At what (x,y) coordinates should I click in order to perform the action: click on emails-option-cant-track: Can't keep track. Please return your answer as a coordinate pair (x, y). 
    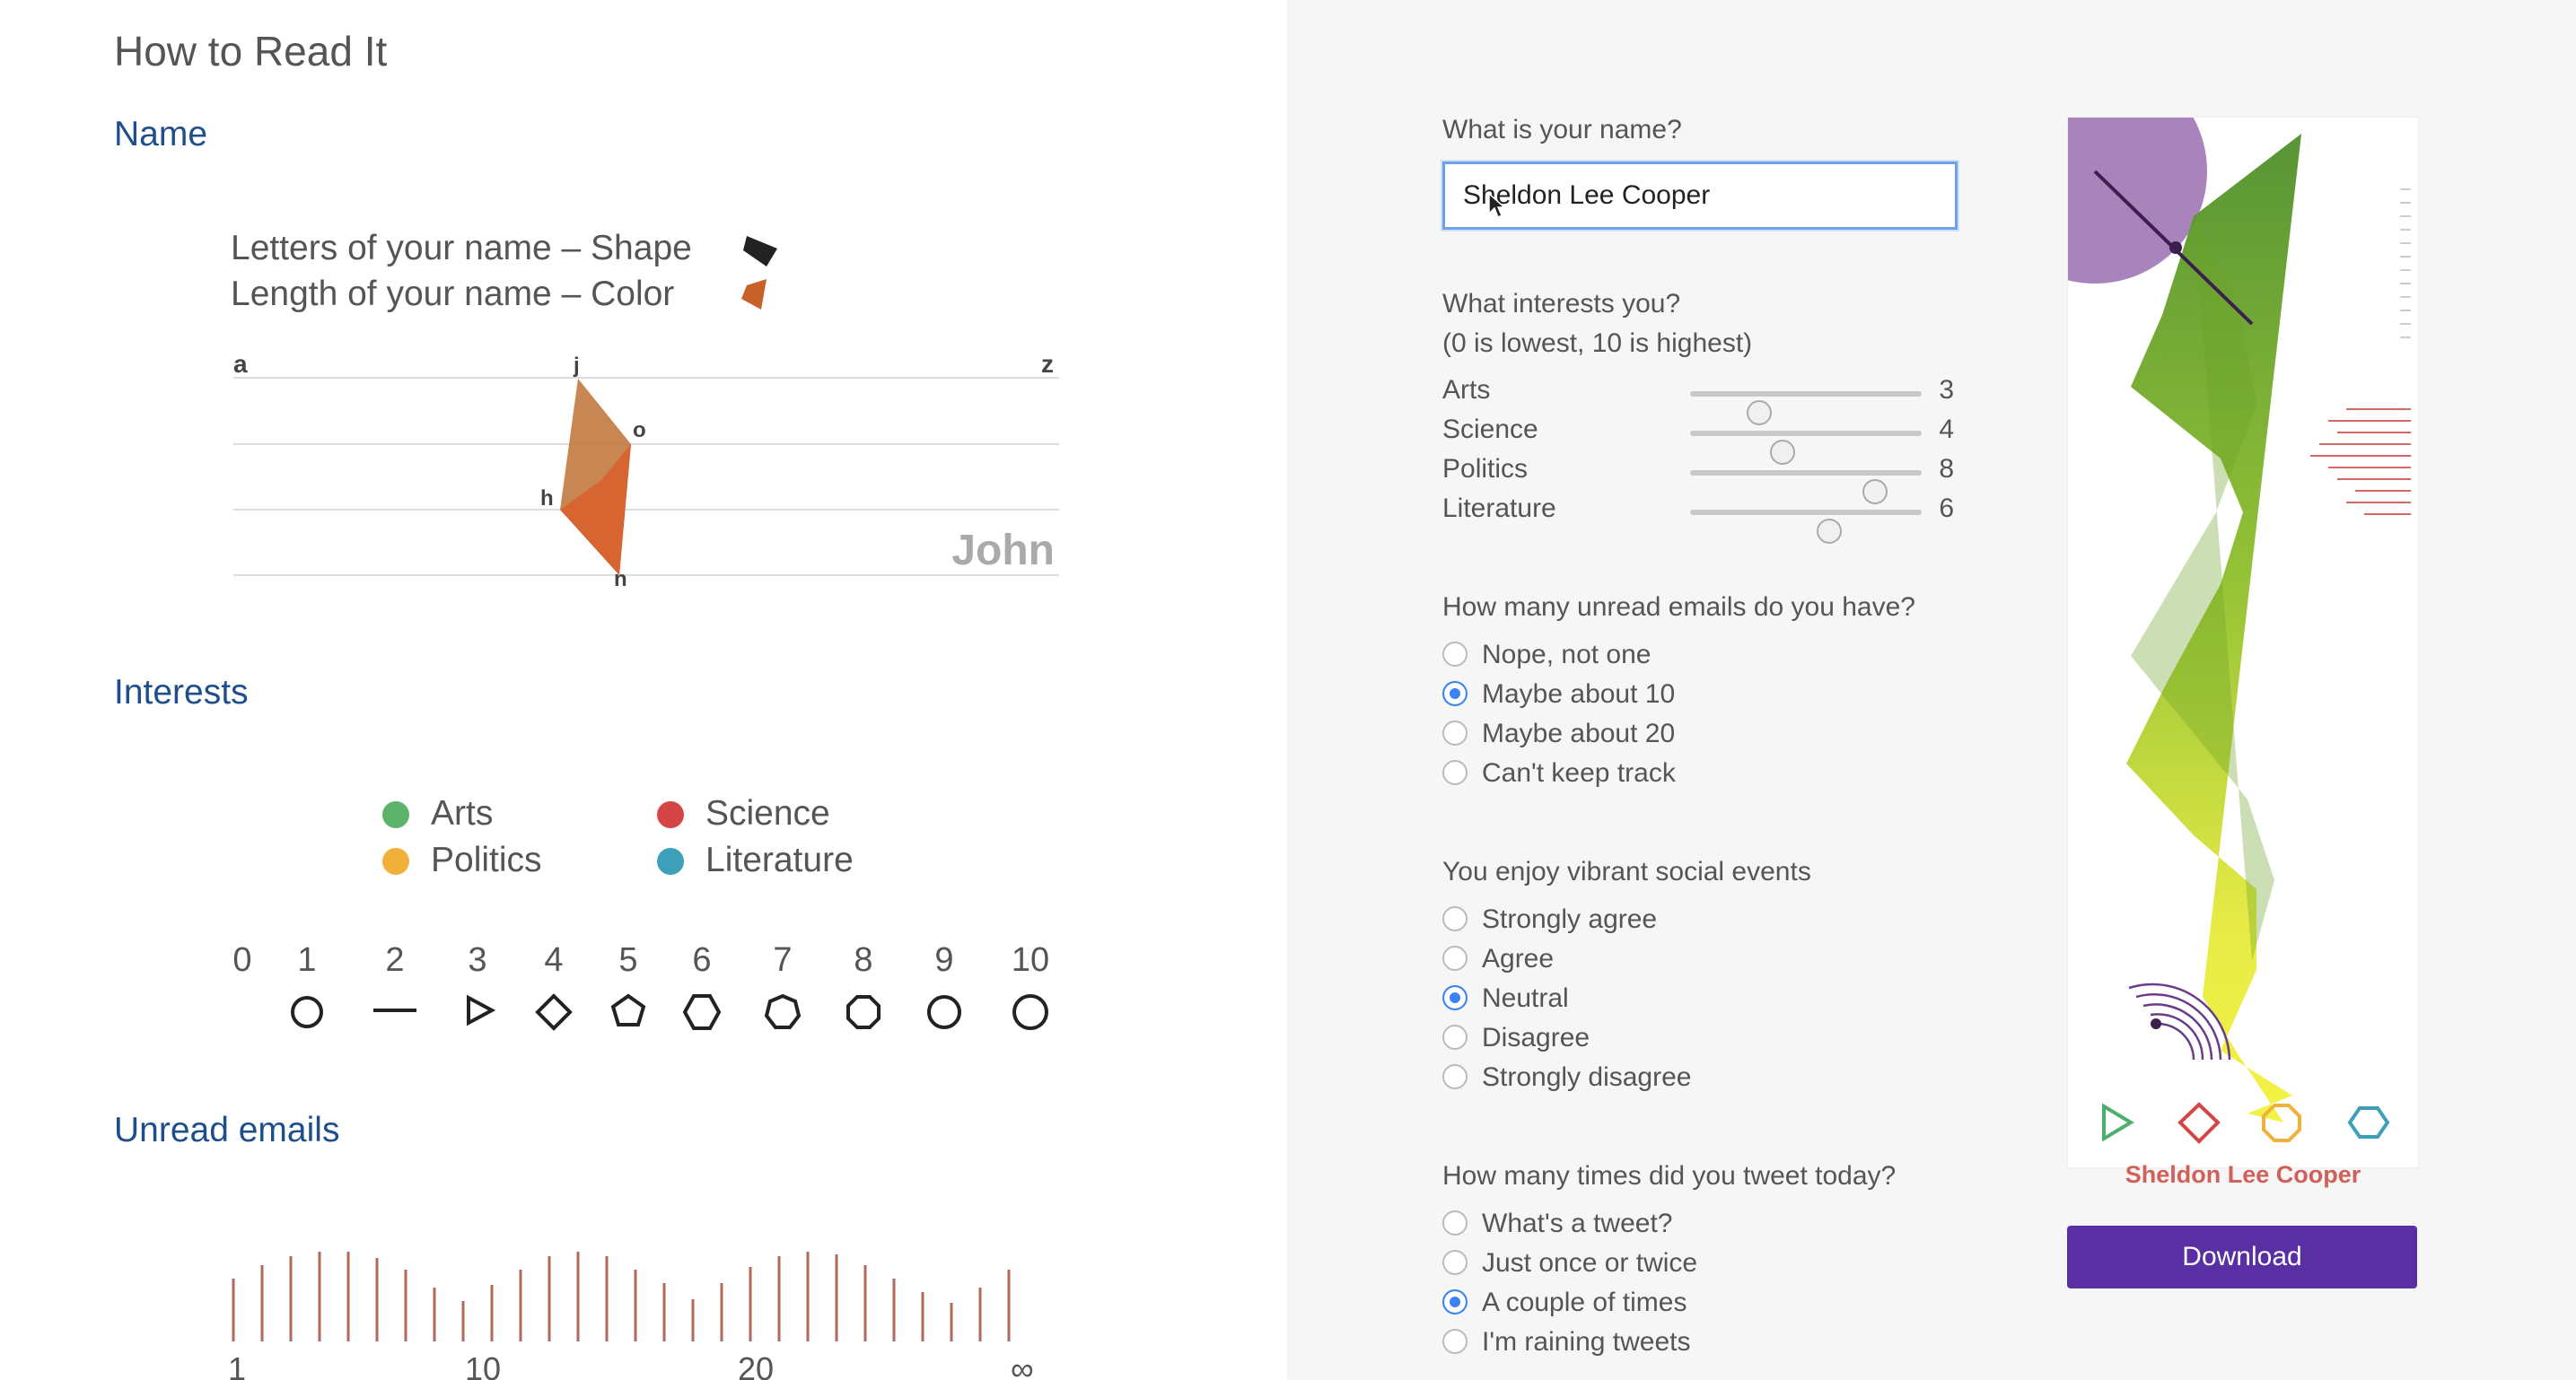
    Looking at the image, I should click on (1559, 773).